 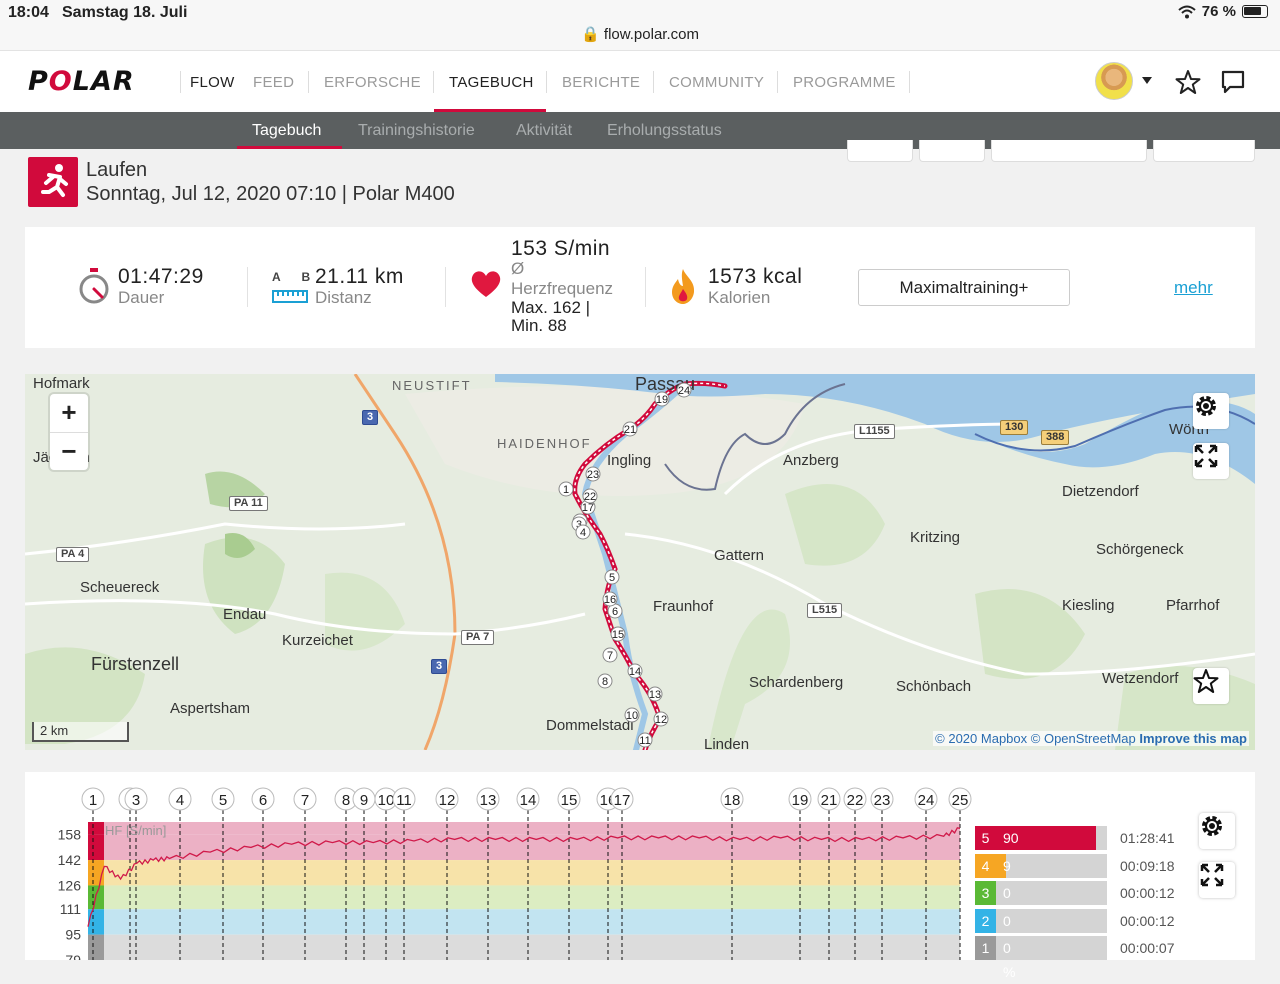 What do you see at coordinates (800, 799) in the screenshot?
I see `lap-marker: 19` at bounding box center [800, 799].